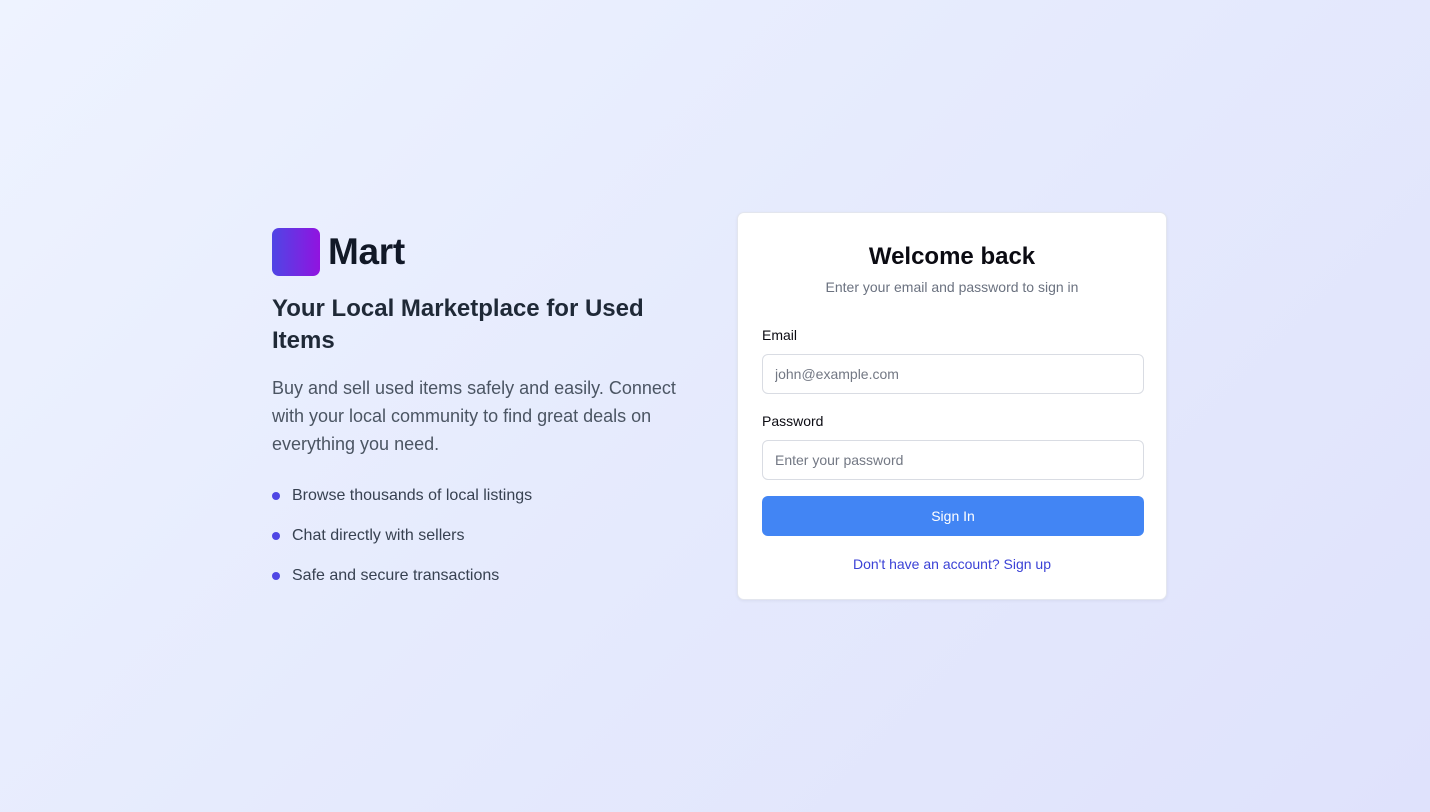 The image size is (1430, 812). I want to click on sign-up-link: Don't have an account? Sign up, so click(952, 564).